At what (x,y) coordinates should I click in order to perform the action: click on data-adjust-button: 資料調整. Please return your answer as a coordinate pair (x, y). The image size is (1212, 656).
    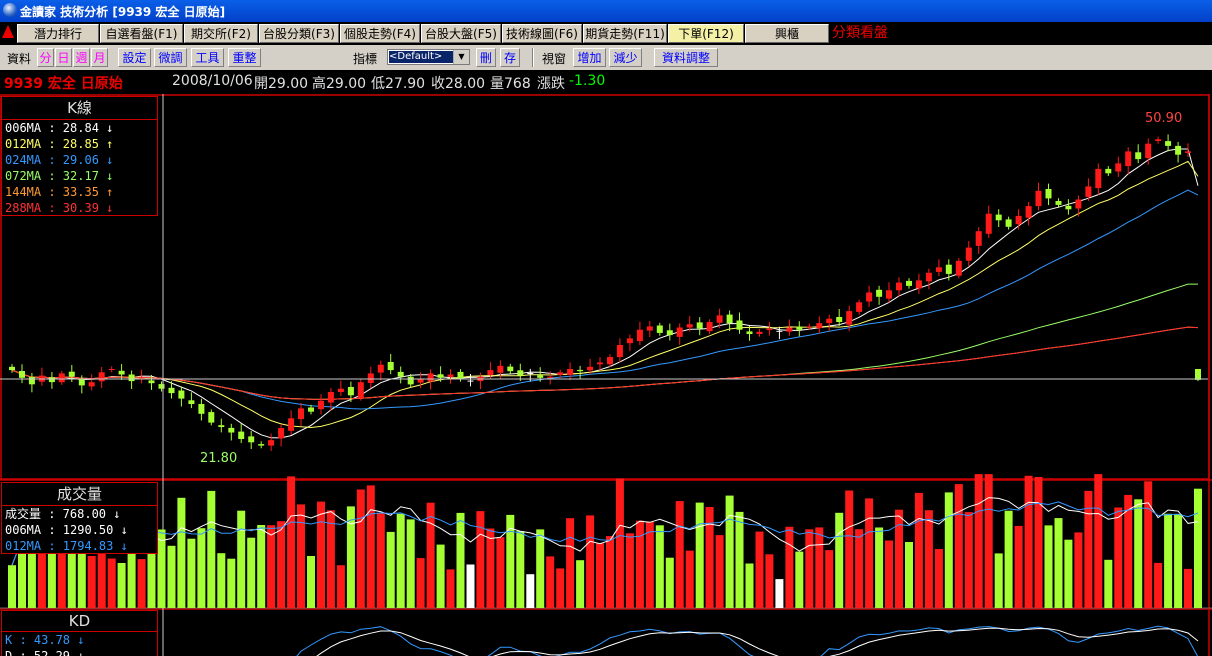
    Looking at the image, I should click on (686, 57).